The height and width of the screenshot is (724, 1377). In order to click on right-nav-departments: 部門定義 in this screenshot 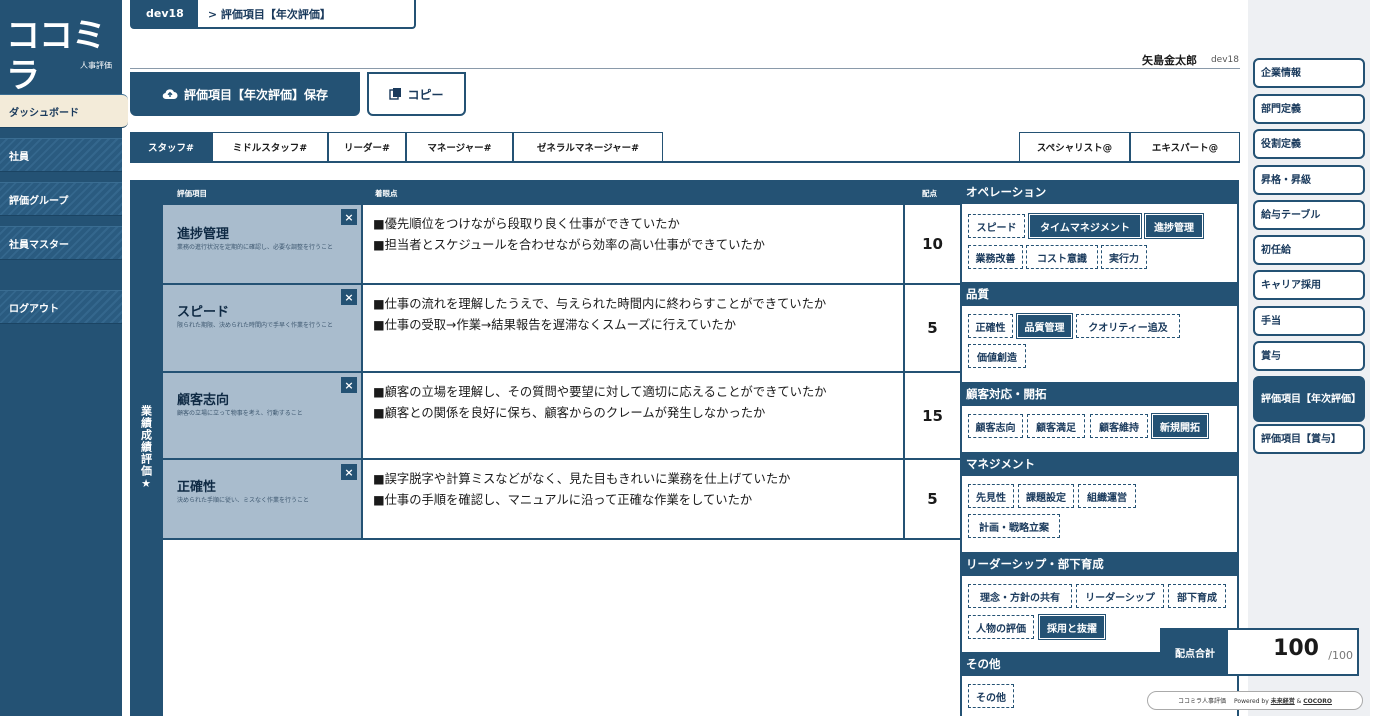, I will do `click(1309, 109)`.